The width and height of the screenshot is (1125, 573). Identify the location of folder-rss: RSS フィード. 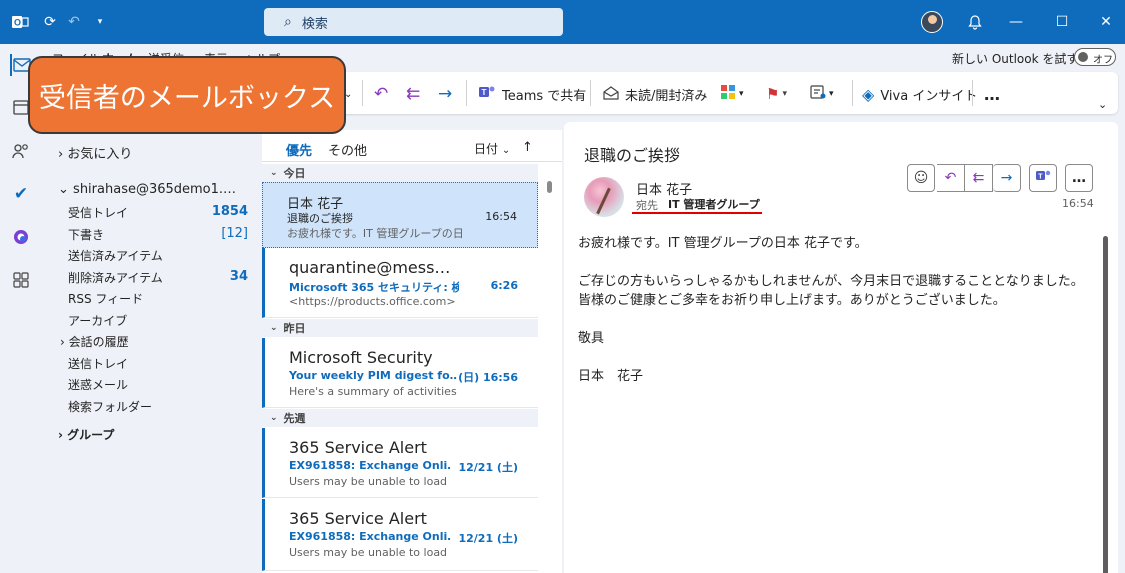
(105, 298).